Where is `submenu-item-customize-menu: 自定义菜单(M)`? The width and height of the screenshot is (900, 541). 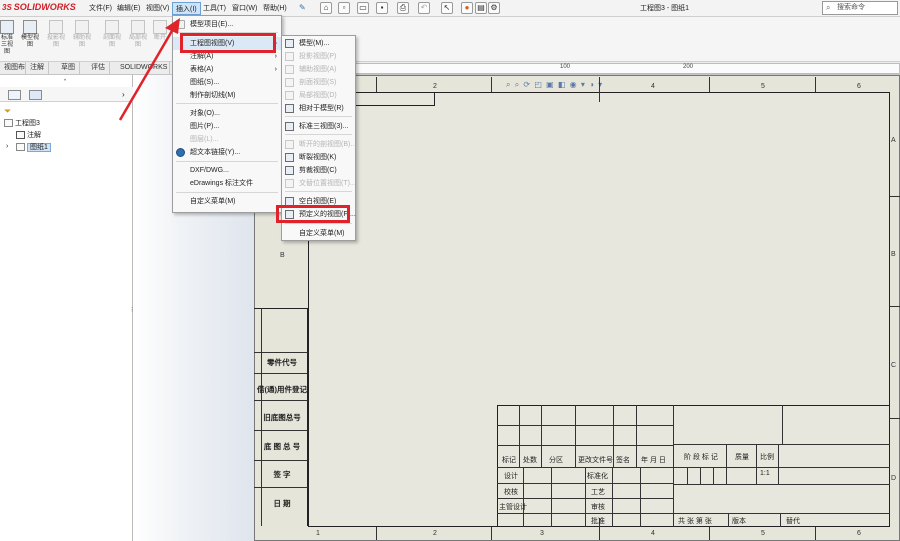 submenu-item-customize-menu: 自定义菜单(M) is located at coordinates (318, 233).